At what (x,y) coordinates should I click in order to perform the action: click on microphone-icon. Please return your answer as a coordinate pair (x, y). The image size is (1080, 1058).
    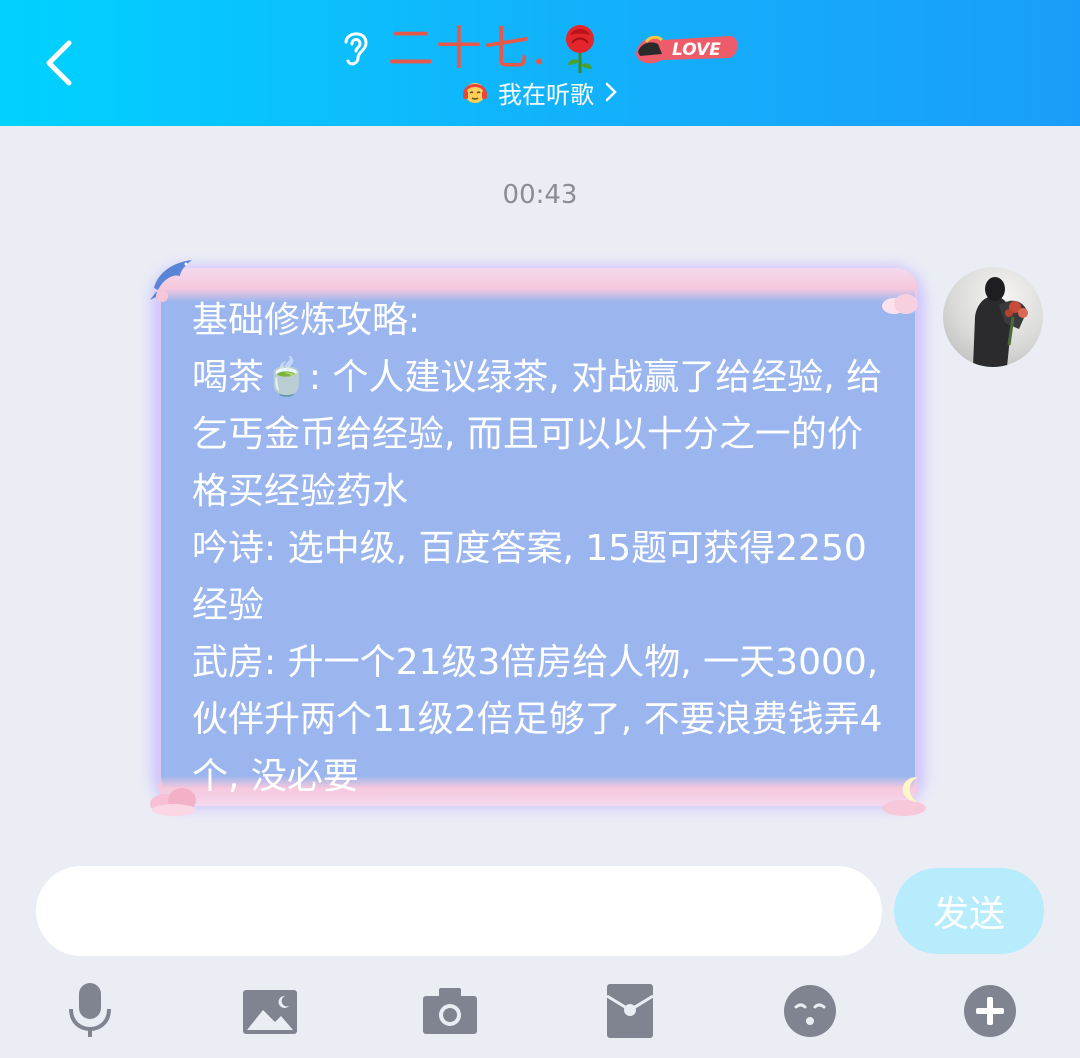
    Looking at the image, I should click on (90, 1010).